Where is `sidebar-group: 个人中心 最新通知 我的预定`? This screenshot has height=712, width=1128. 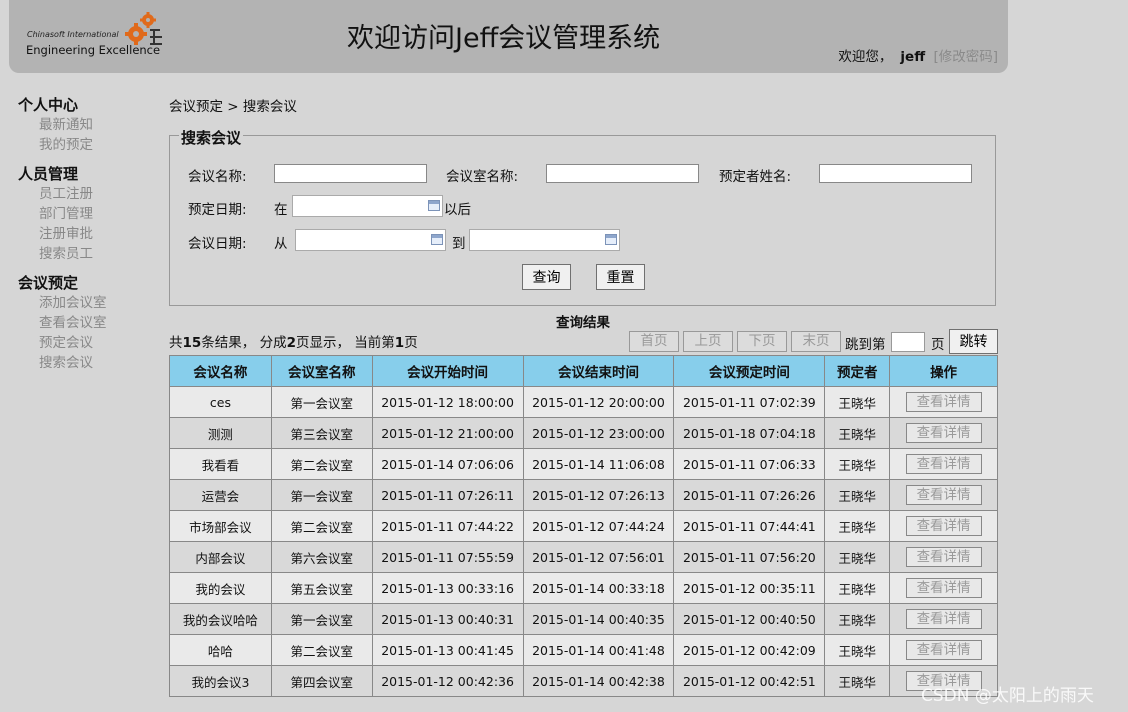 sidebar-group: 个人中心 最新通知 我的预定 is located at coordinates (83, 125).